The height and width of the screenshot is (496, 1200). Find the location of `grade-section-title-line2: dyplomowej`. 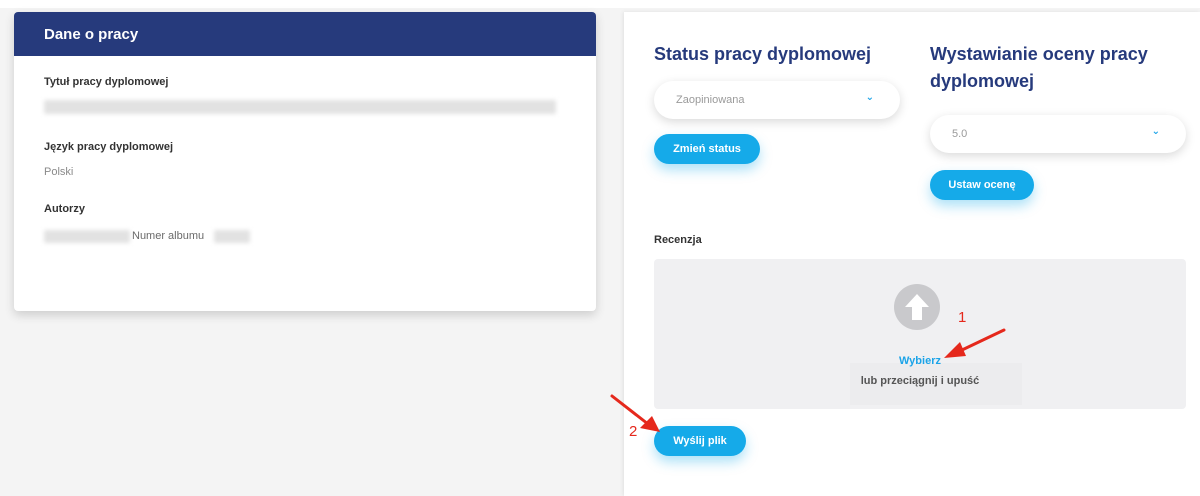

grade-section-title-line2: dyplomowej is located at coordinates (982, 81).